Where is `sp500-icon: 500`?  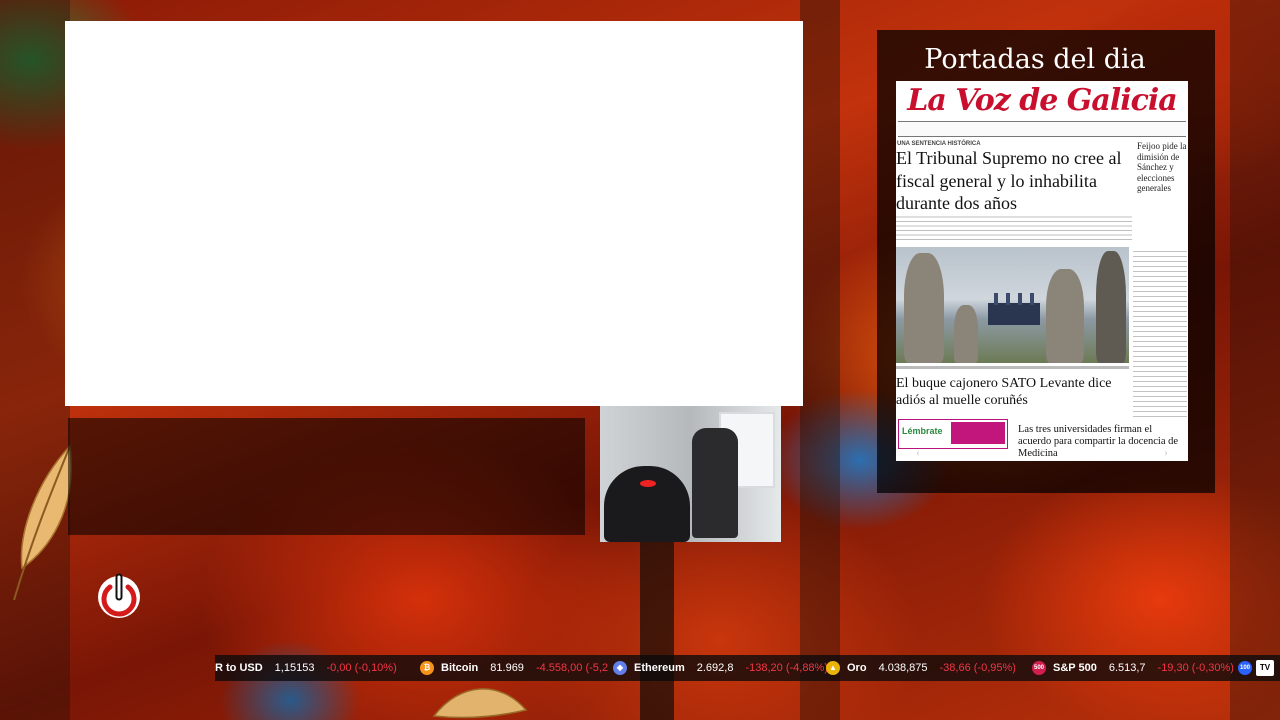 sp500-icon: 500 is located at coordinates (1039, 668).